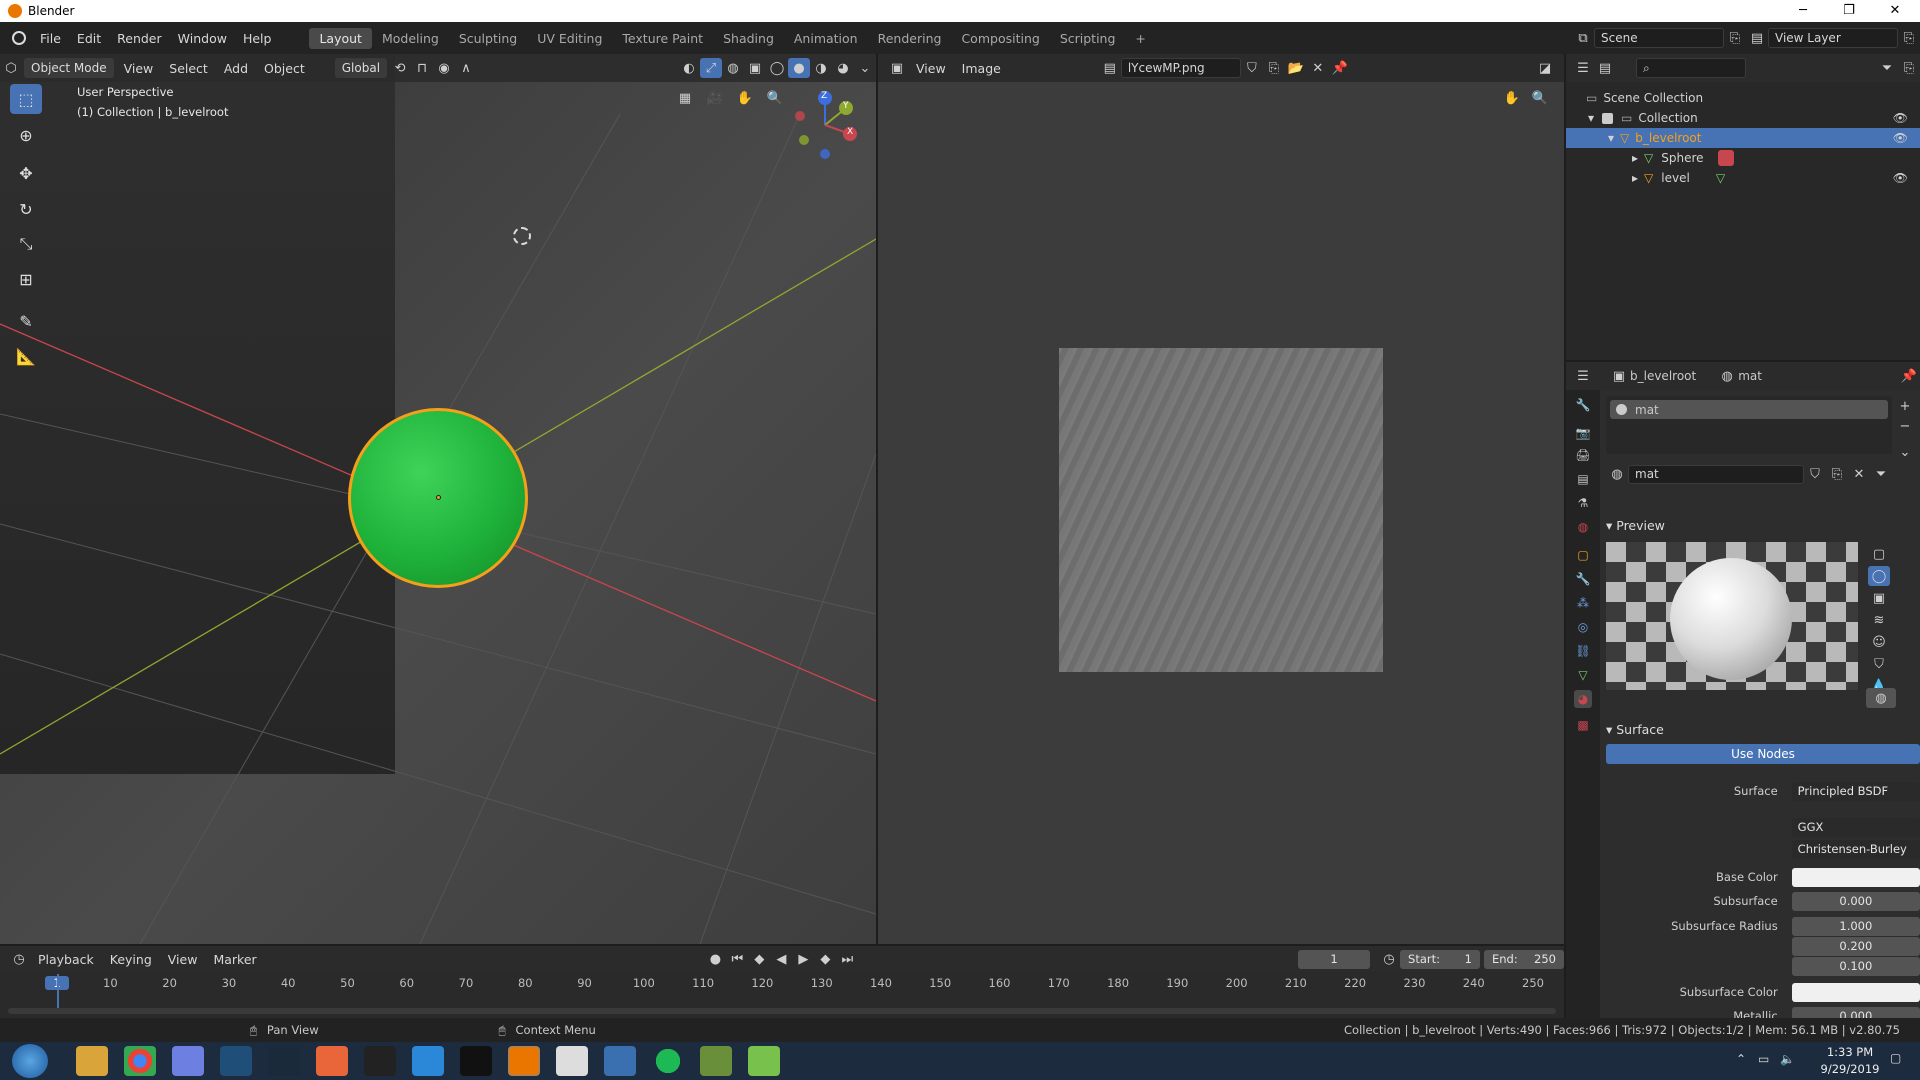 The image size is (1920, 1080). What do you see at coordinates (26, 173) in the screenshot?
I see `move-tool-icon: ✥` at bounding box center [26, 173].